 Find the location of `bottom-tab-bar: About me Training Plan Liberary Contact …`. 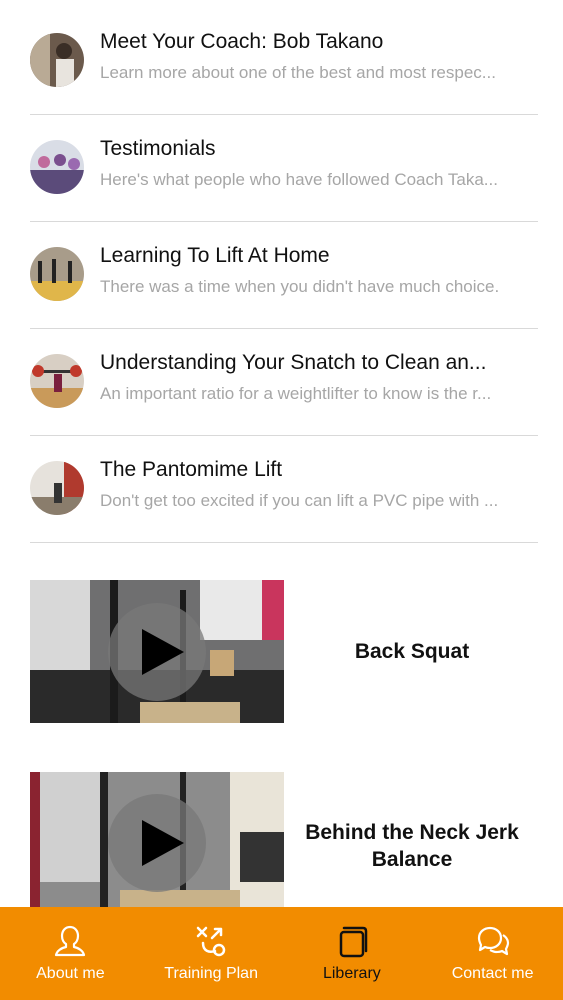

bottom-tab-bar: About me Training Plan Liberary Contact … is located at coordinates (281, 953).